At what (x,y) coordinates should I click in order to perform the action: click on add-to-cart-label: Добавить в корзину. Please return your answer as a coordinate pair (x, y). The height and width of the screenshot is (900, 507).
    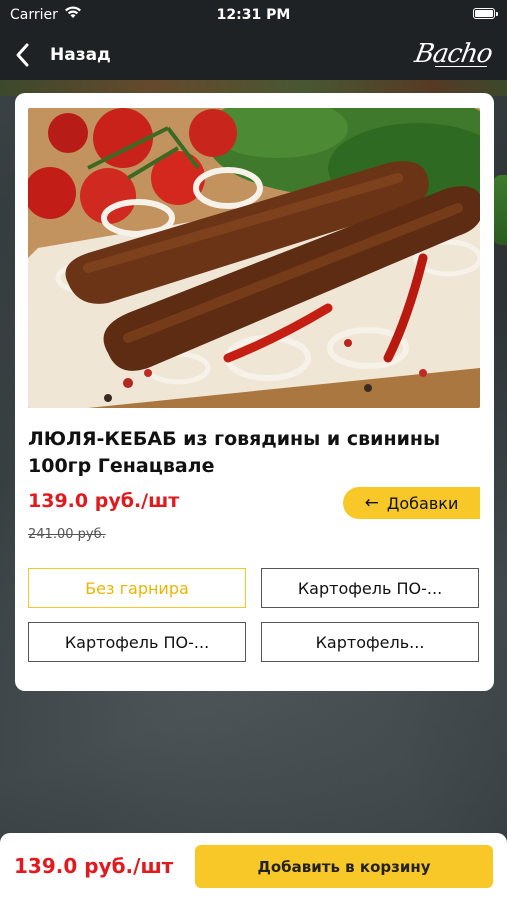
    Looking at the image, I should click on (344, 866).